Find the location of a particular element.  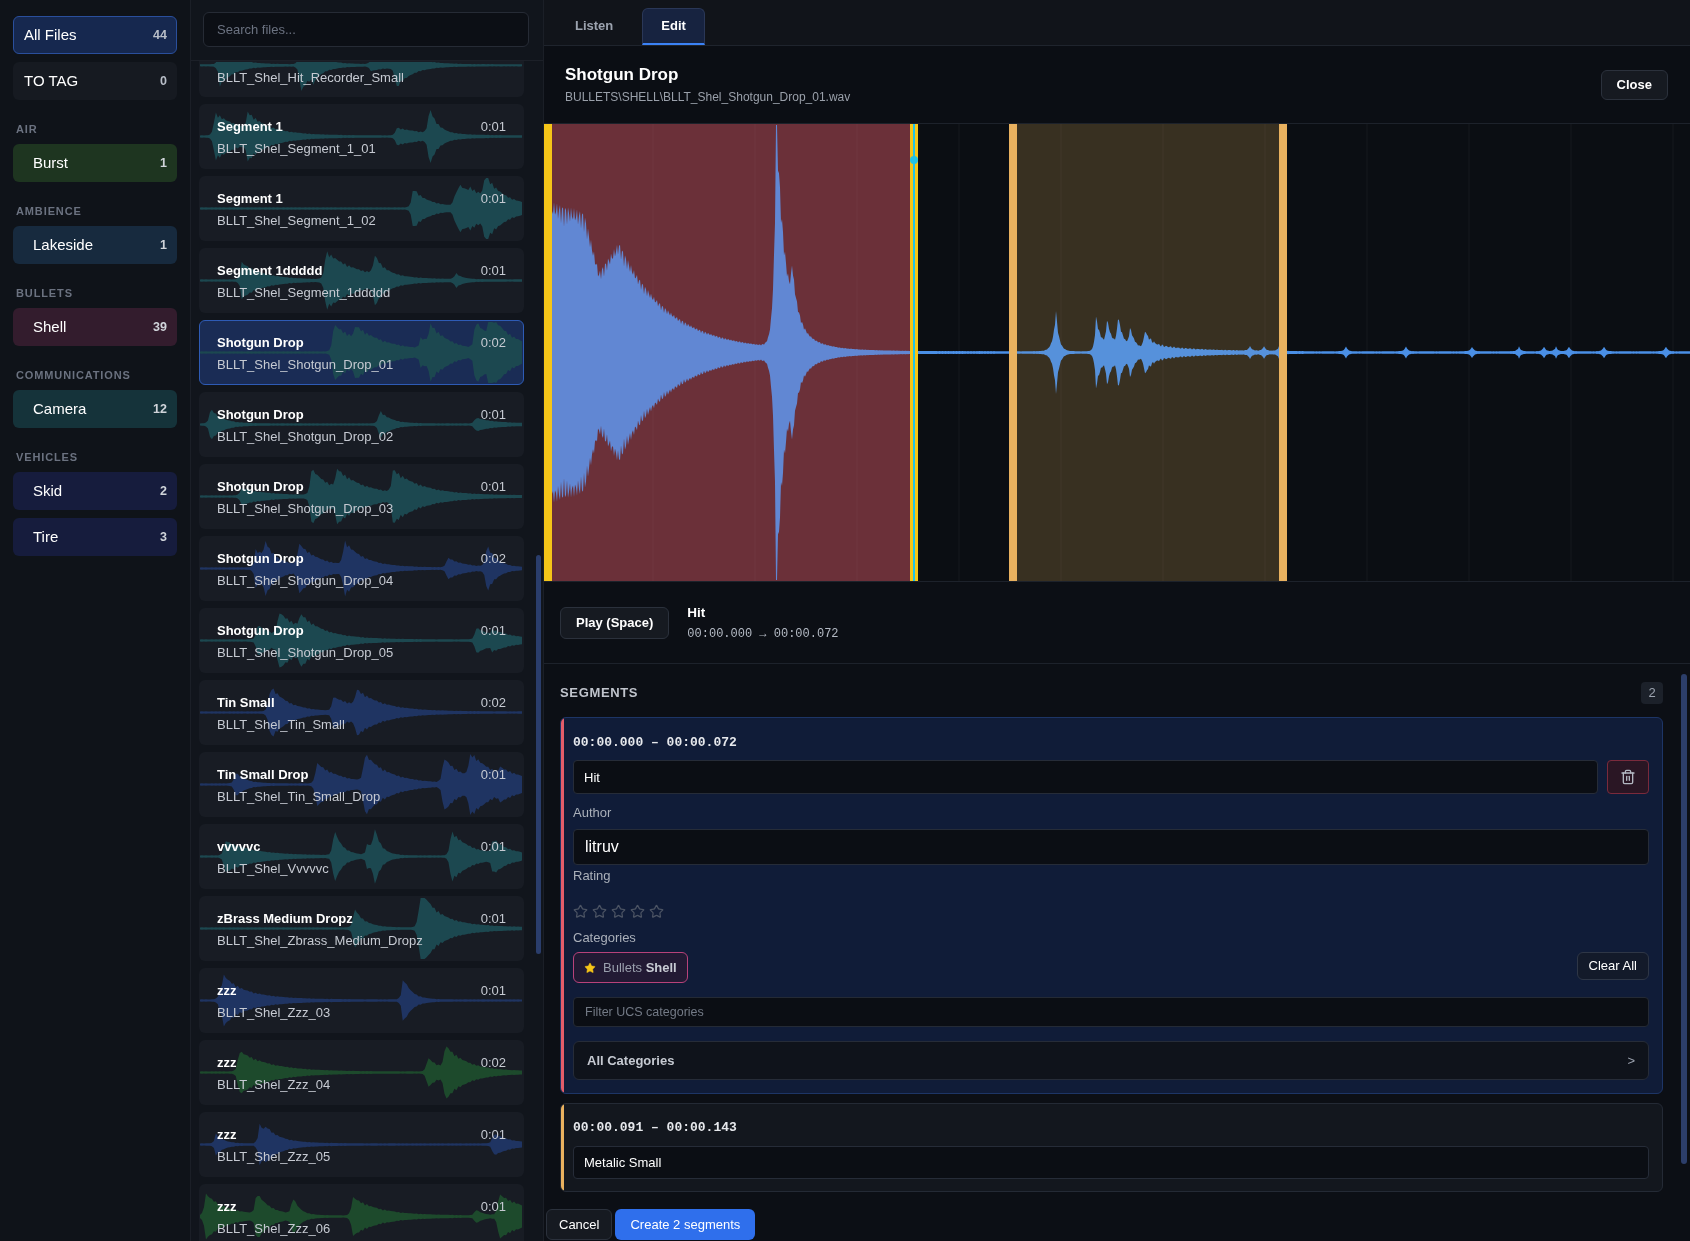

group-heading: VEHICLES is located at coordinates (47, 457).